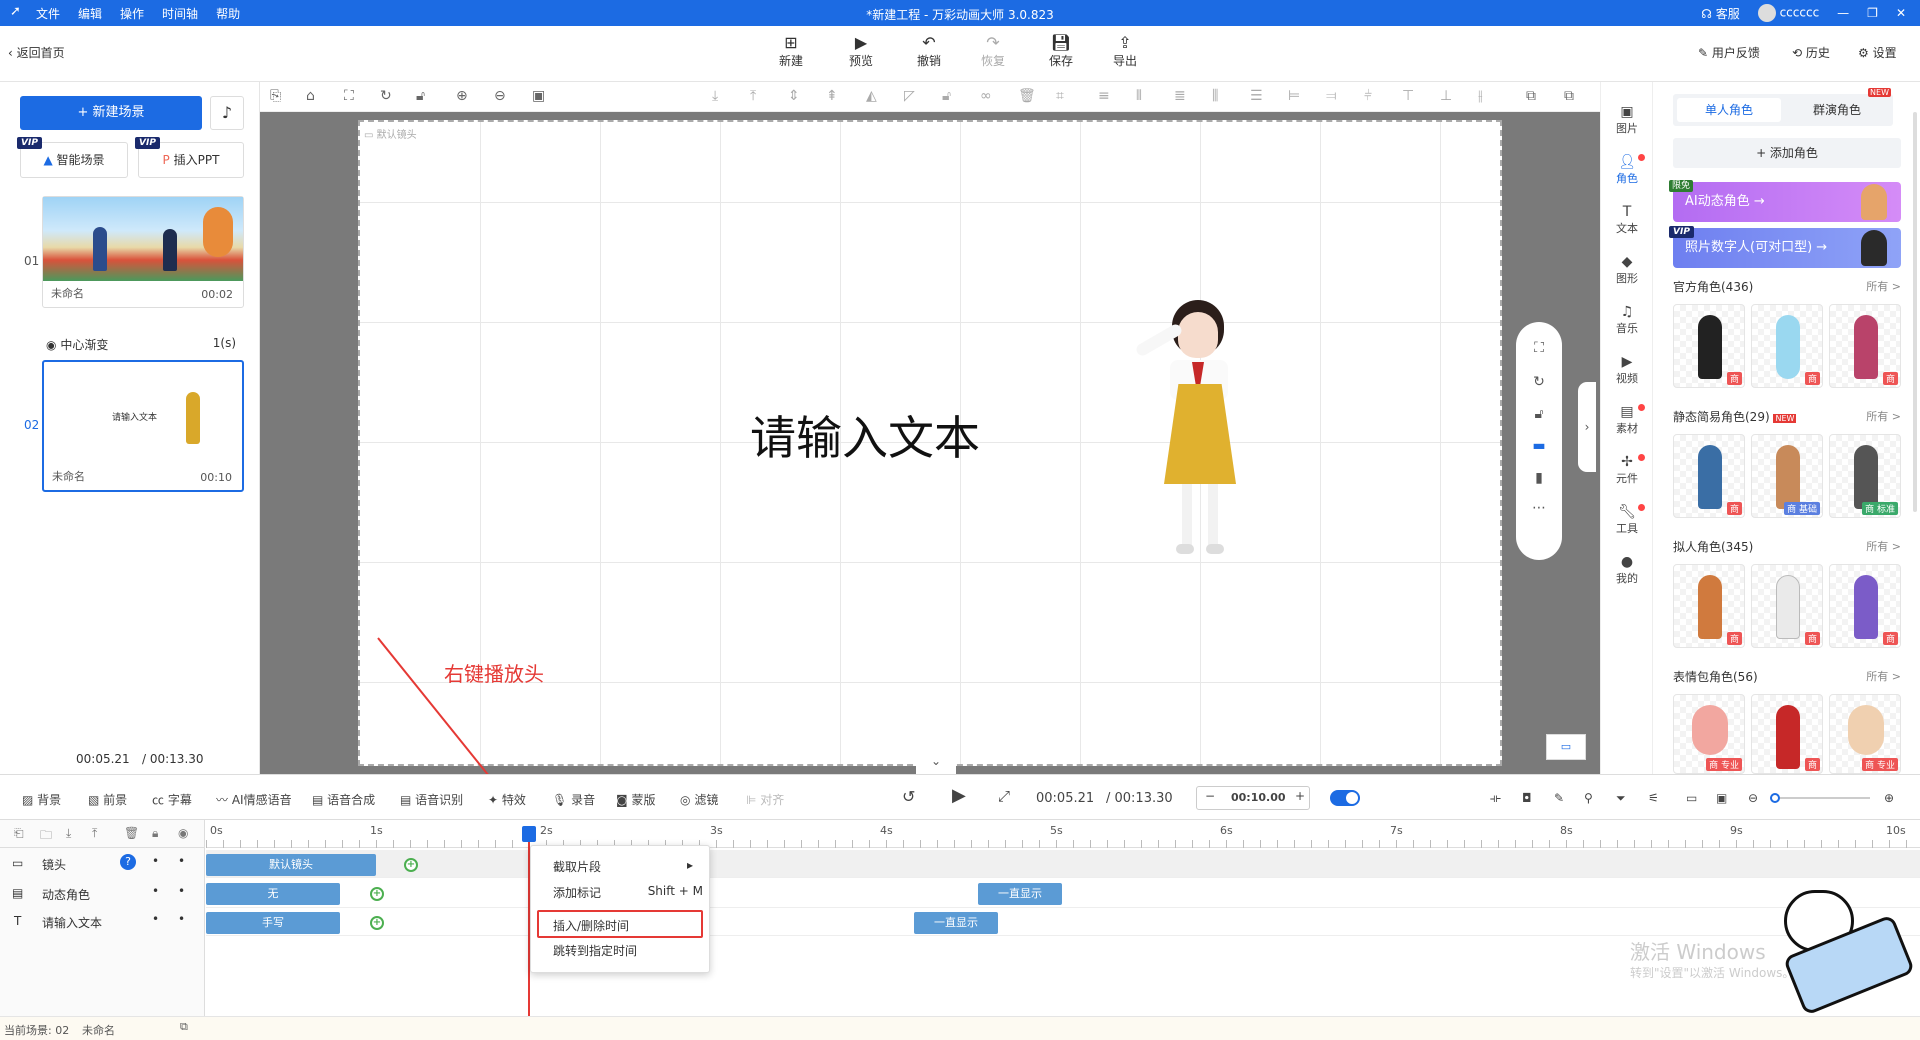  What do you see at coordinates (143, 252) in the screenshot?
I see `scene-card-1: 未命名 00:02` at bounding box center [143, 252].